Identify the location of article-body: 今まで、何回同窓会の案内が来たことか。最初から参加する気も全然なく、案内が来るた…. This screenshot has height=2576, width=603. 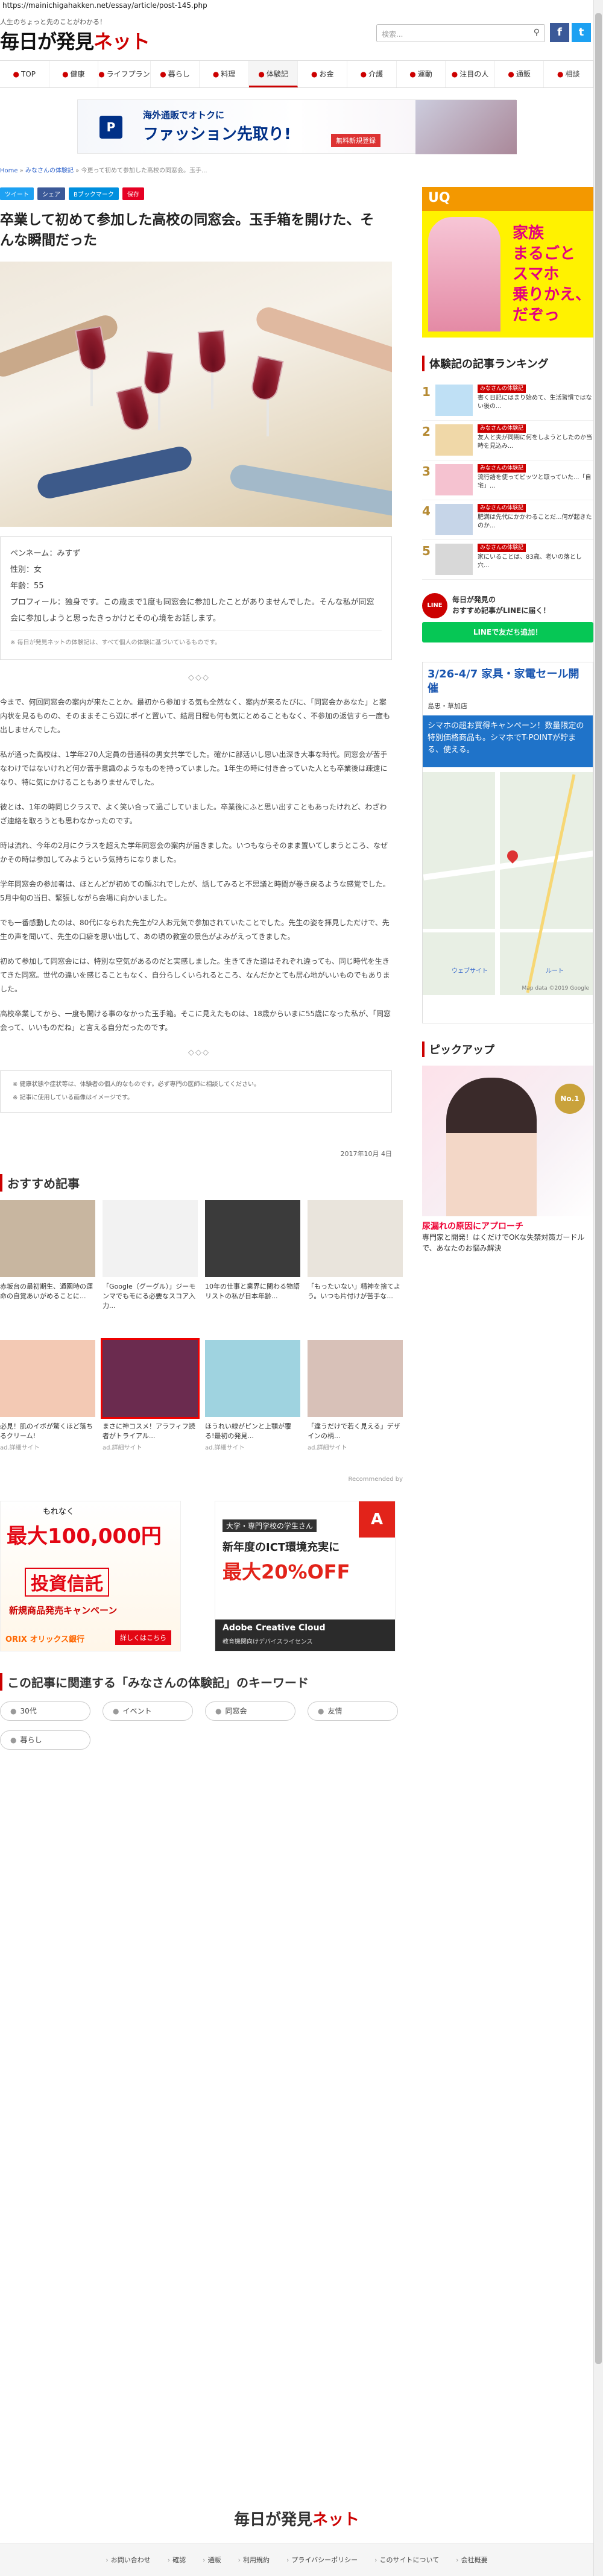
(196, 865).